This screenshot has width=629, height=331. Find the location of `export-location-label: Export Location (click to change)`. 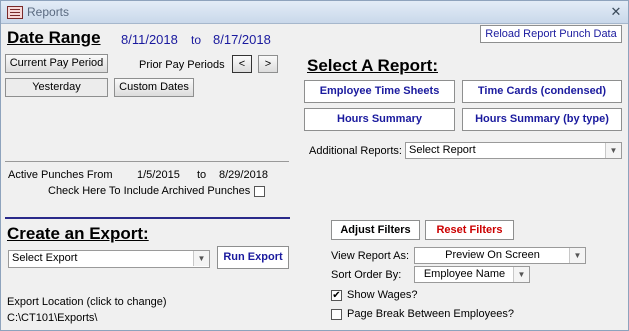

export-location-label: Export Location (click to change) is located at coordinates (87, 302).